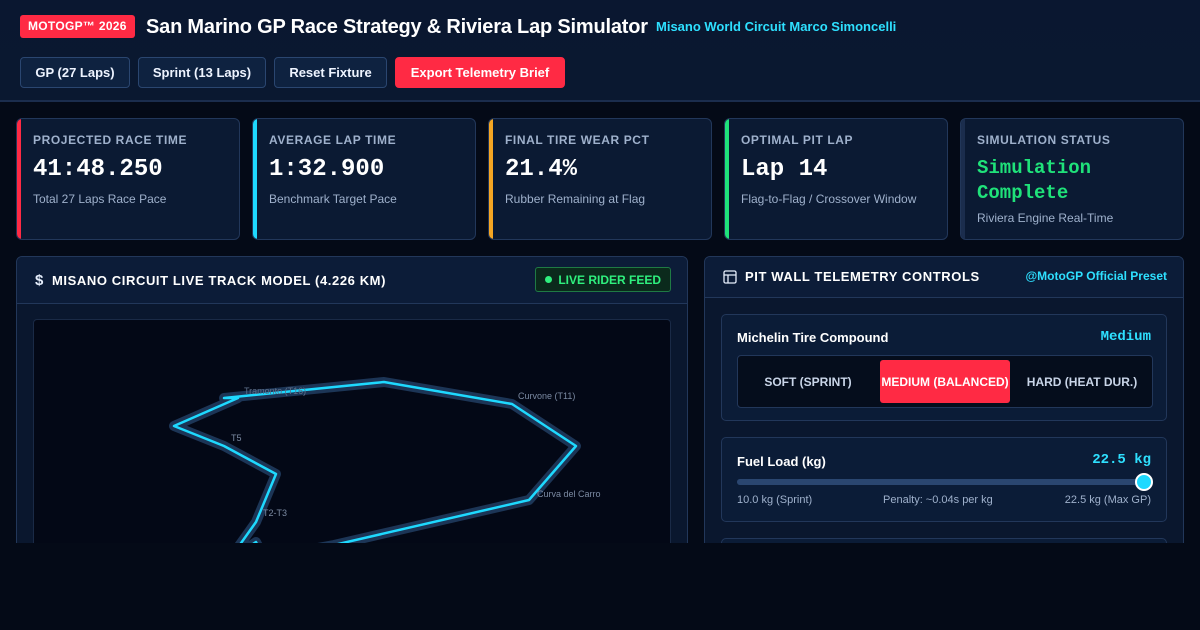  Describe the element at coordinates (577, 140) in the screenshot. I see `stat-label: FINAL TIRE WEAR PCT` at that location.